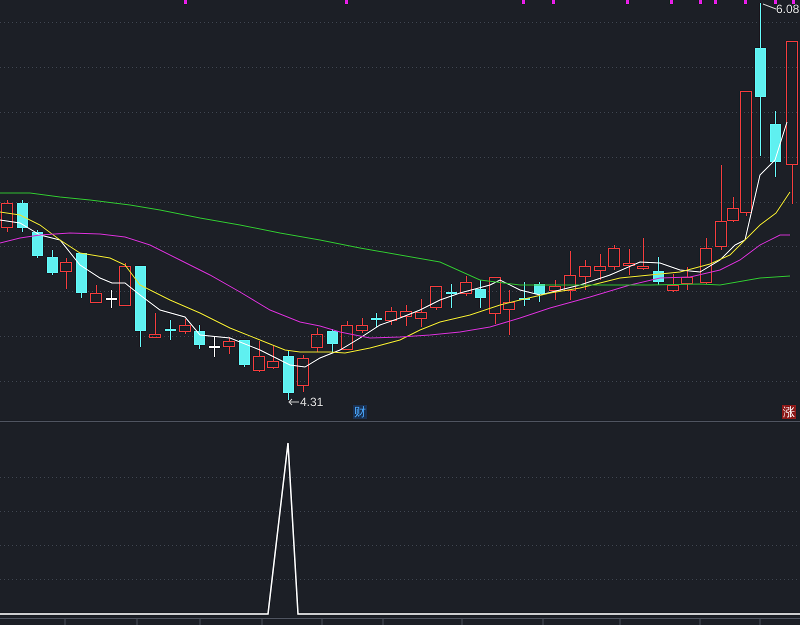 This screenshot has width=800, height=625. What do you see at coordinates (789, 412) in the screenshot?
I see `event-marker: 涨` at bounding box center [789, 412].